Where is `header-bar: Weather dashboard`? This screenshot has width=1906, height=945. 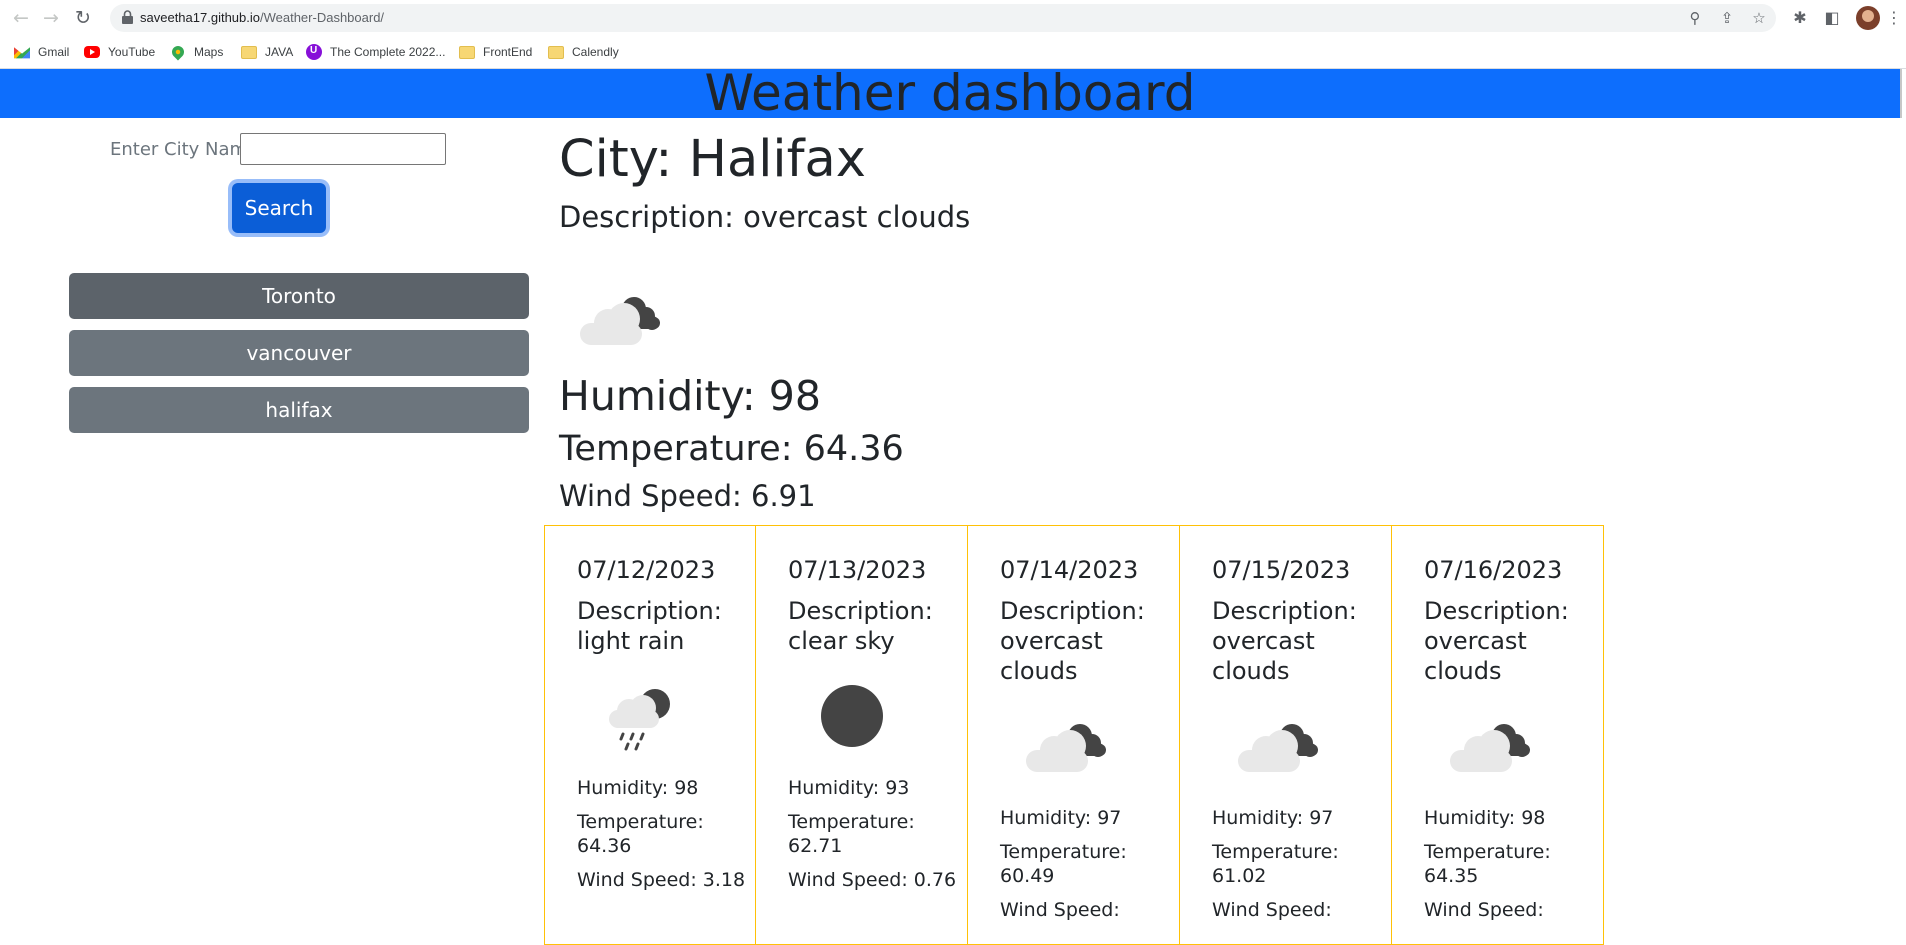
header-bar: Weather dashboard is located at coordinates (951, 93).